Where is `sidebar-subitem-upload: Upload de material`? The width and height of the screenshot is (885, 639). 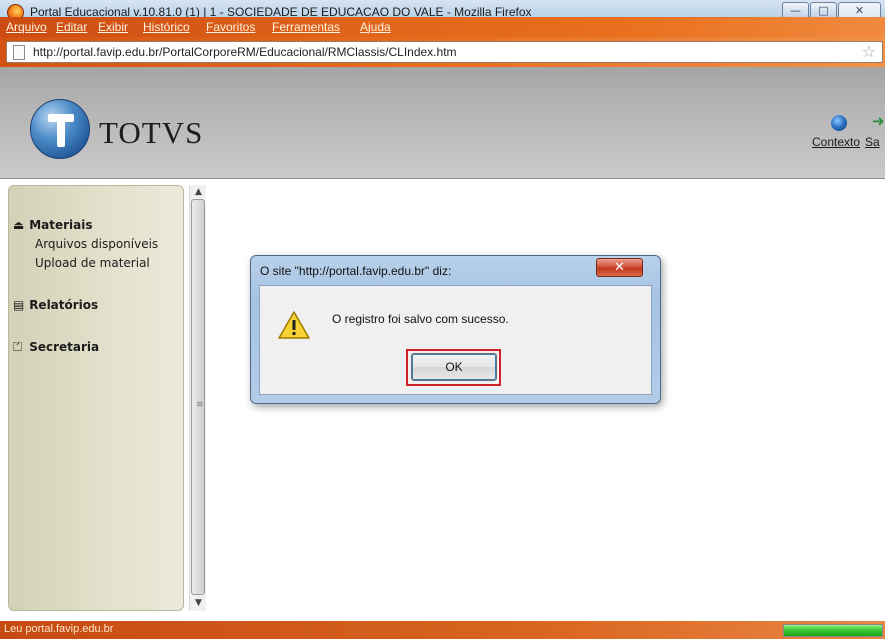
sidebar-subitem-upload: Upload de material is located at coordinates (92, 263).